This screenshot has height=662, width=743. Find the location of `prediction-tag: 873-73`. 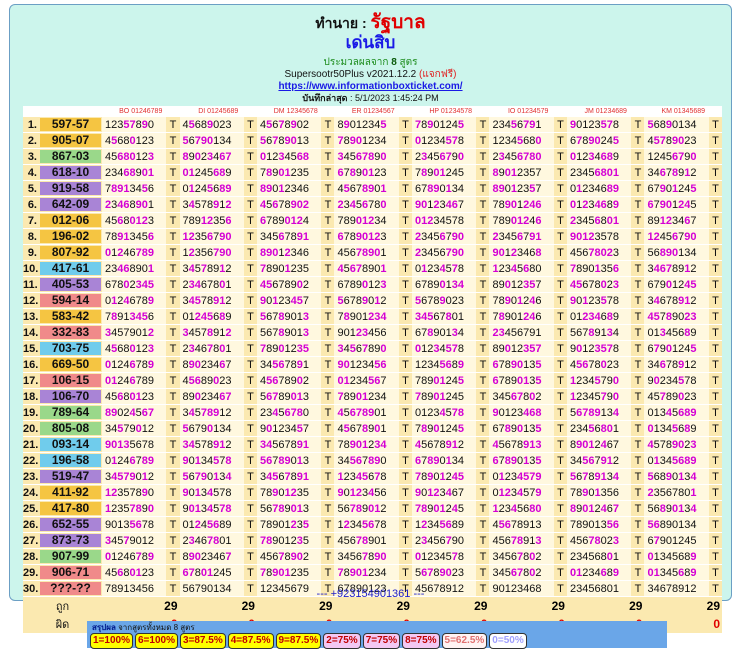

prediction-tag: 873-73 is located at coordinates (70, 540).